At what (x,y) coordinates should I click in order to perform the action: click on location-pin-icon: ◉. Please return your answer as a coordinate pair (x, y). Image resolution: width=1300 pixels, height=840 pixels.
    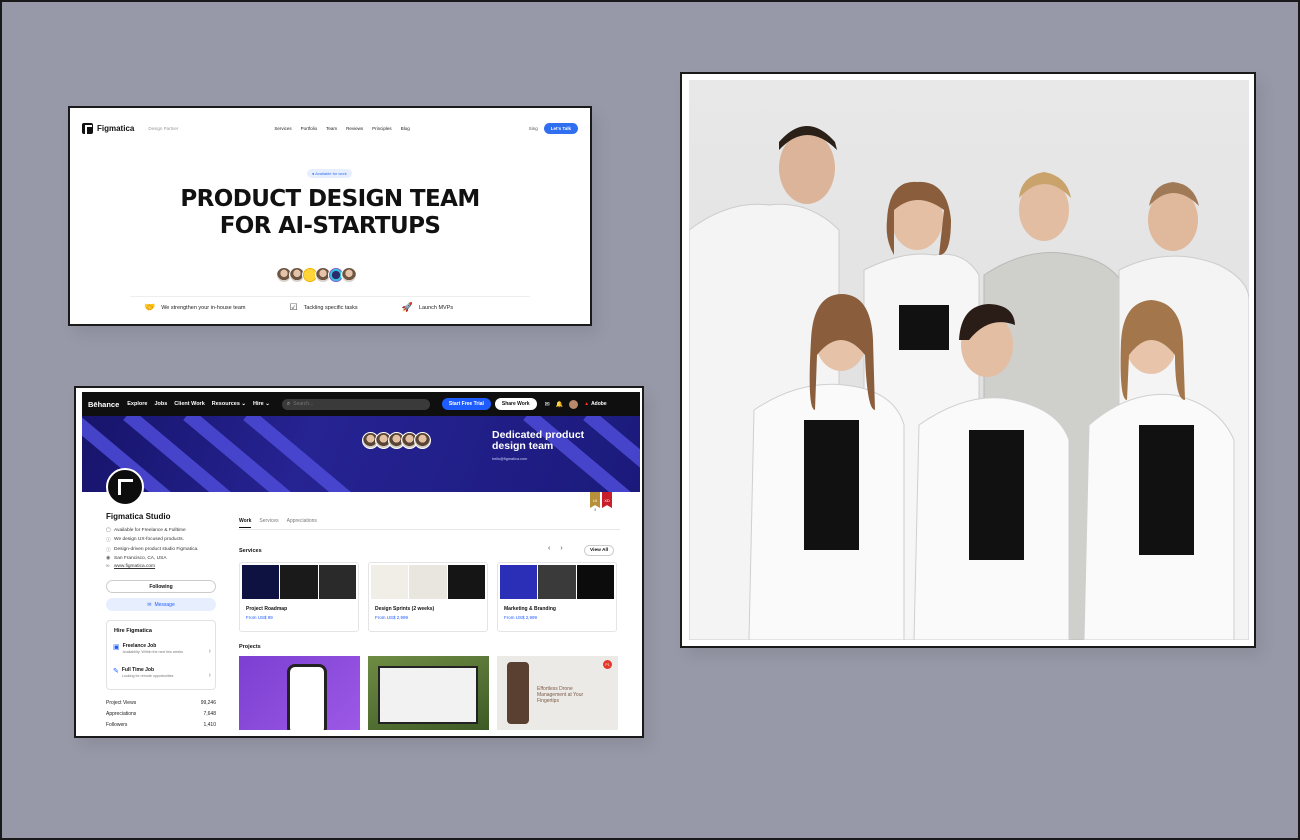
    Looking at the image, I should click on (108, 558).